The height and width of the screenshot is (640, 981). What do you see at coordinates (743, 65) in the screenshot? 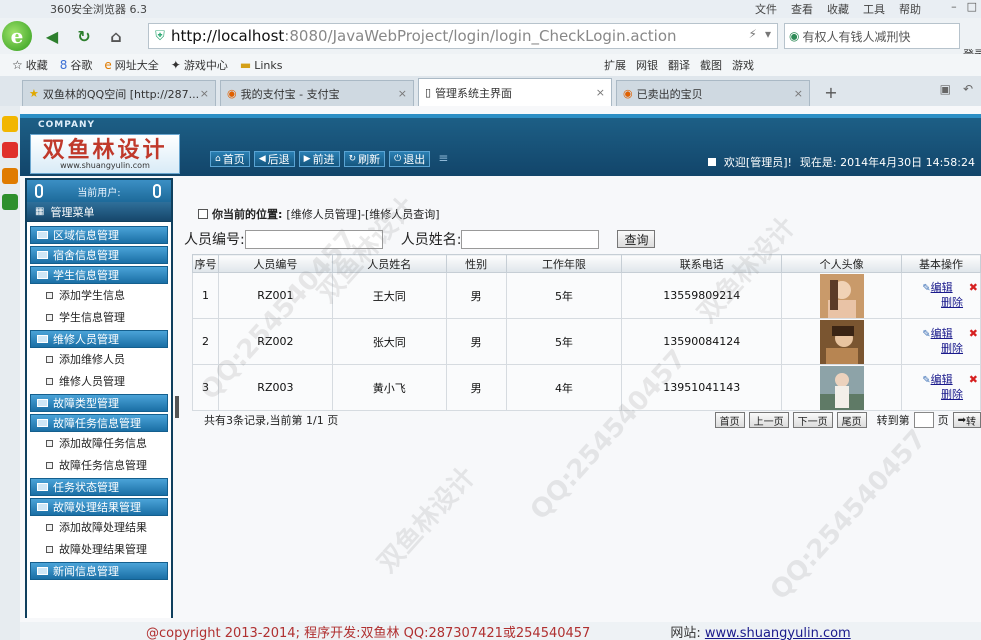
I see `games-button: 游戏` at bounding box center [743, 65].